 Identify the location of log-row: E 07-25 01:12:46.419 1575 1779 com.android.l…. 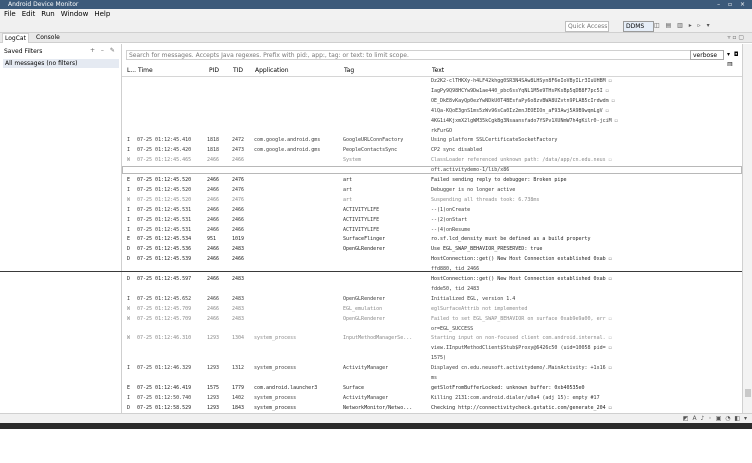
(432, 388).